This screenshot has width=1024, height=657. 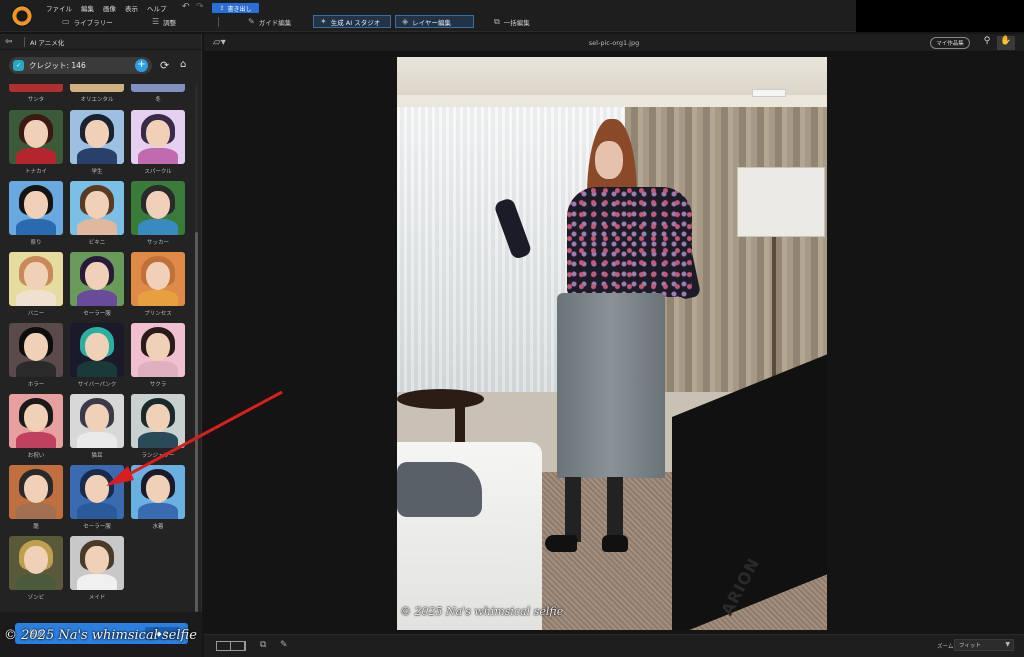 What do you see at coordinates (10, 635) in the screenshot?
I see `copyright-icon: ©` at bounding box center [10, 635].